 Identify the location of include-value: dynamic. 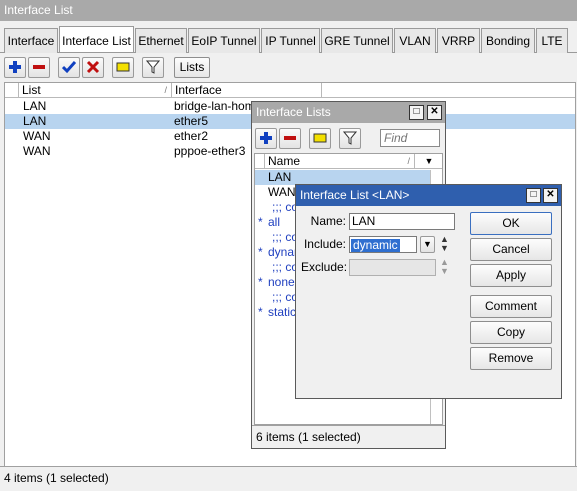
(375, 245).